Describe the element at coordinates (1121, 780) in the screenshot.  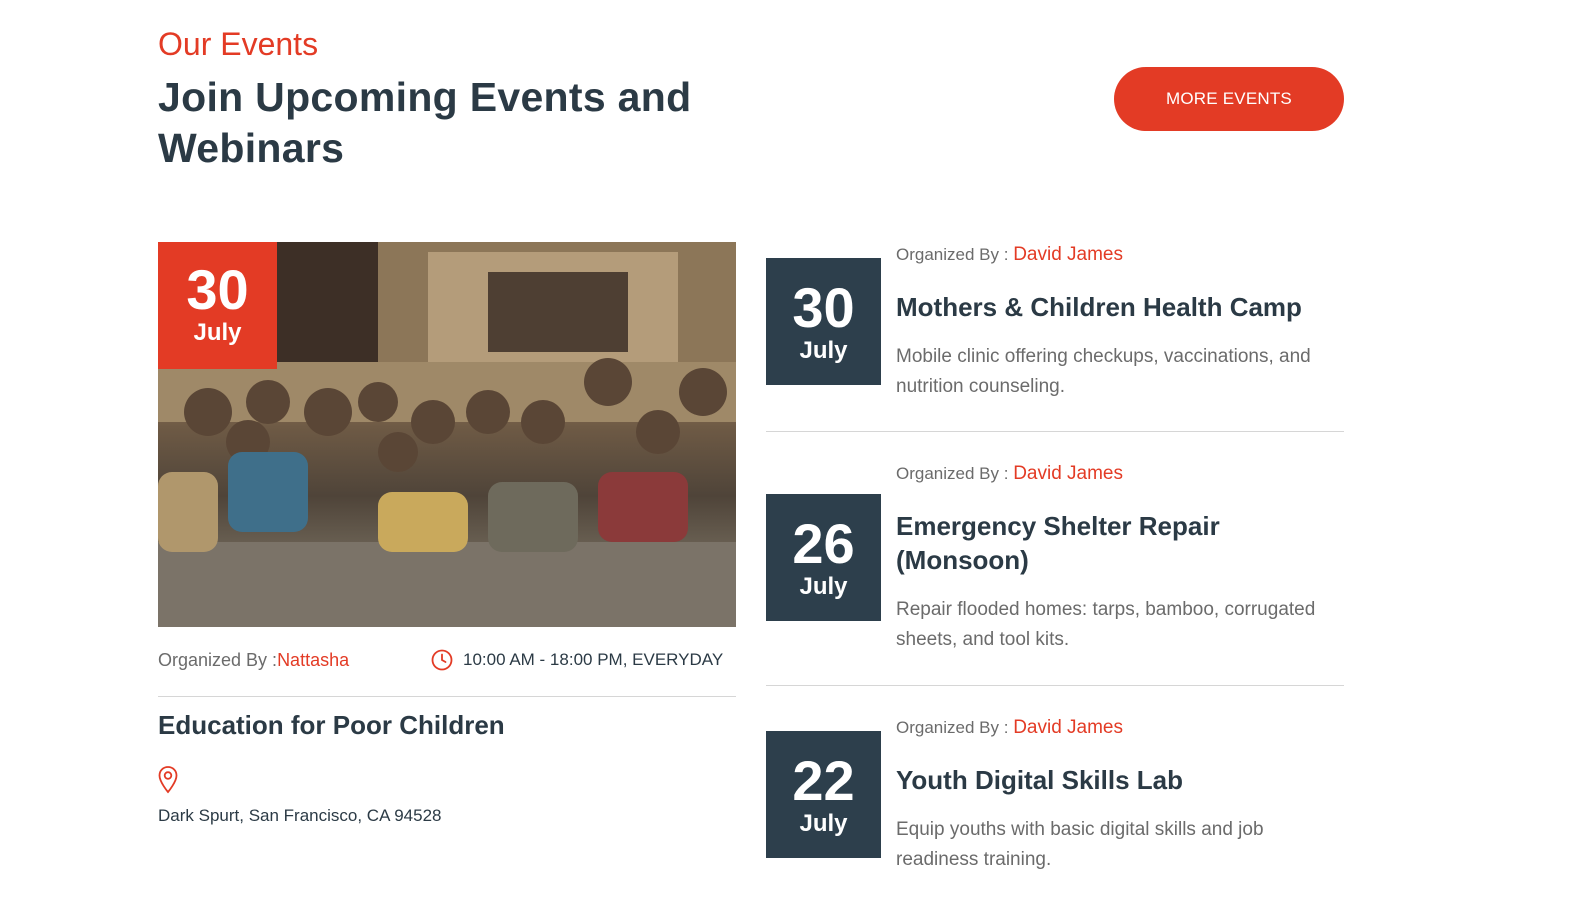
I see `event-title: Youth Digital Skills Lab` at that location.